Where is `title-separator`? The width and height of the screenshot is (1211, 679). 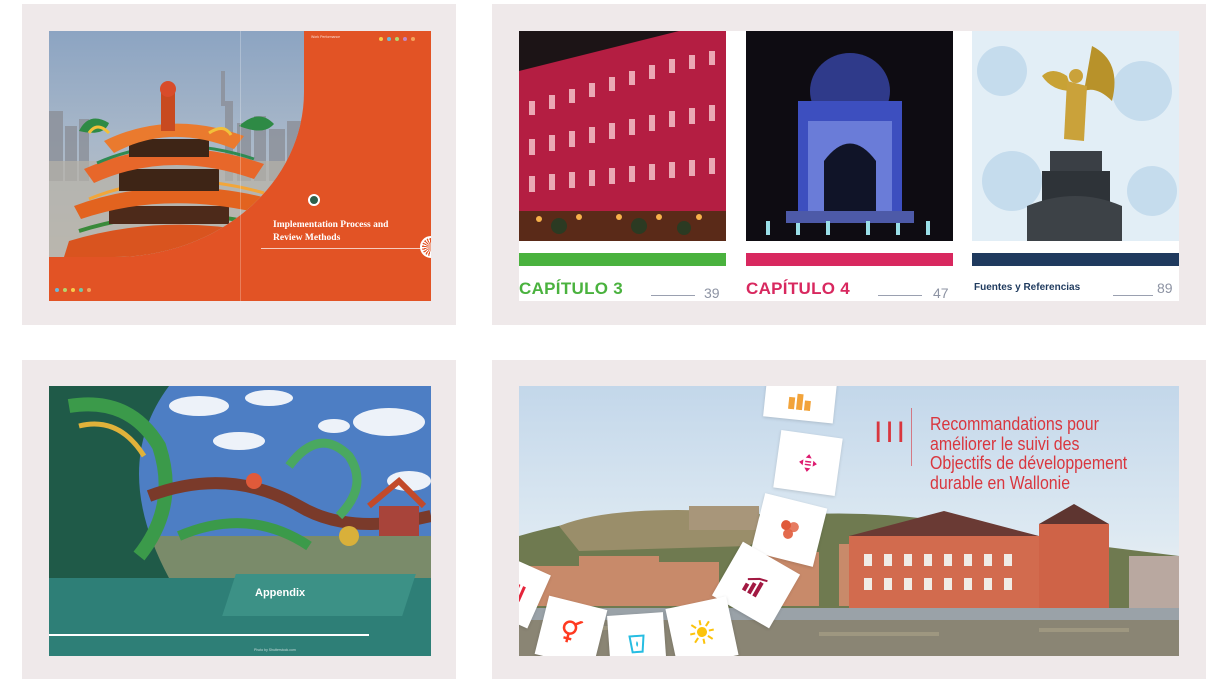
title-separator is located at coordinates (911, 437).